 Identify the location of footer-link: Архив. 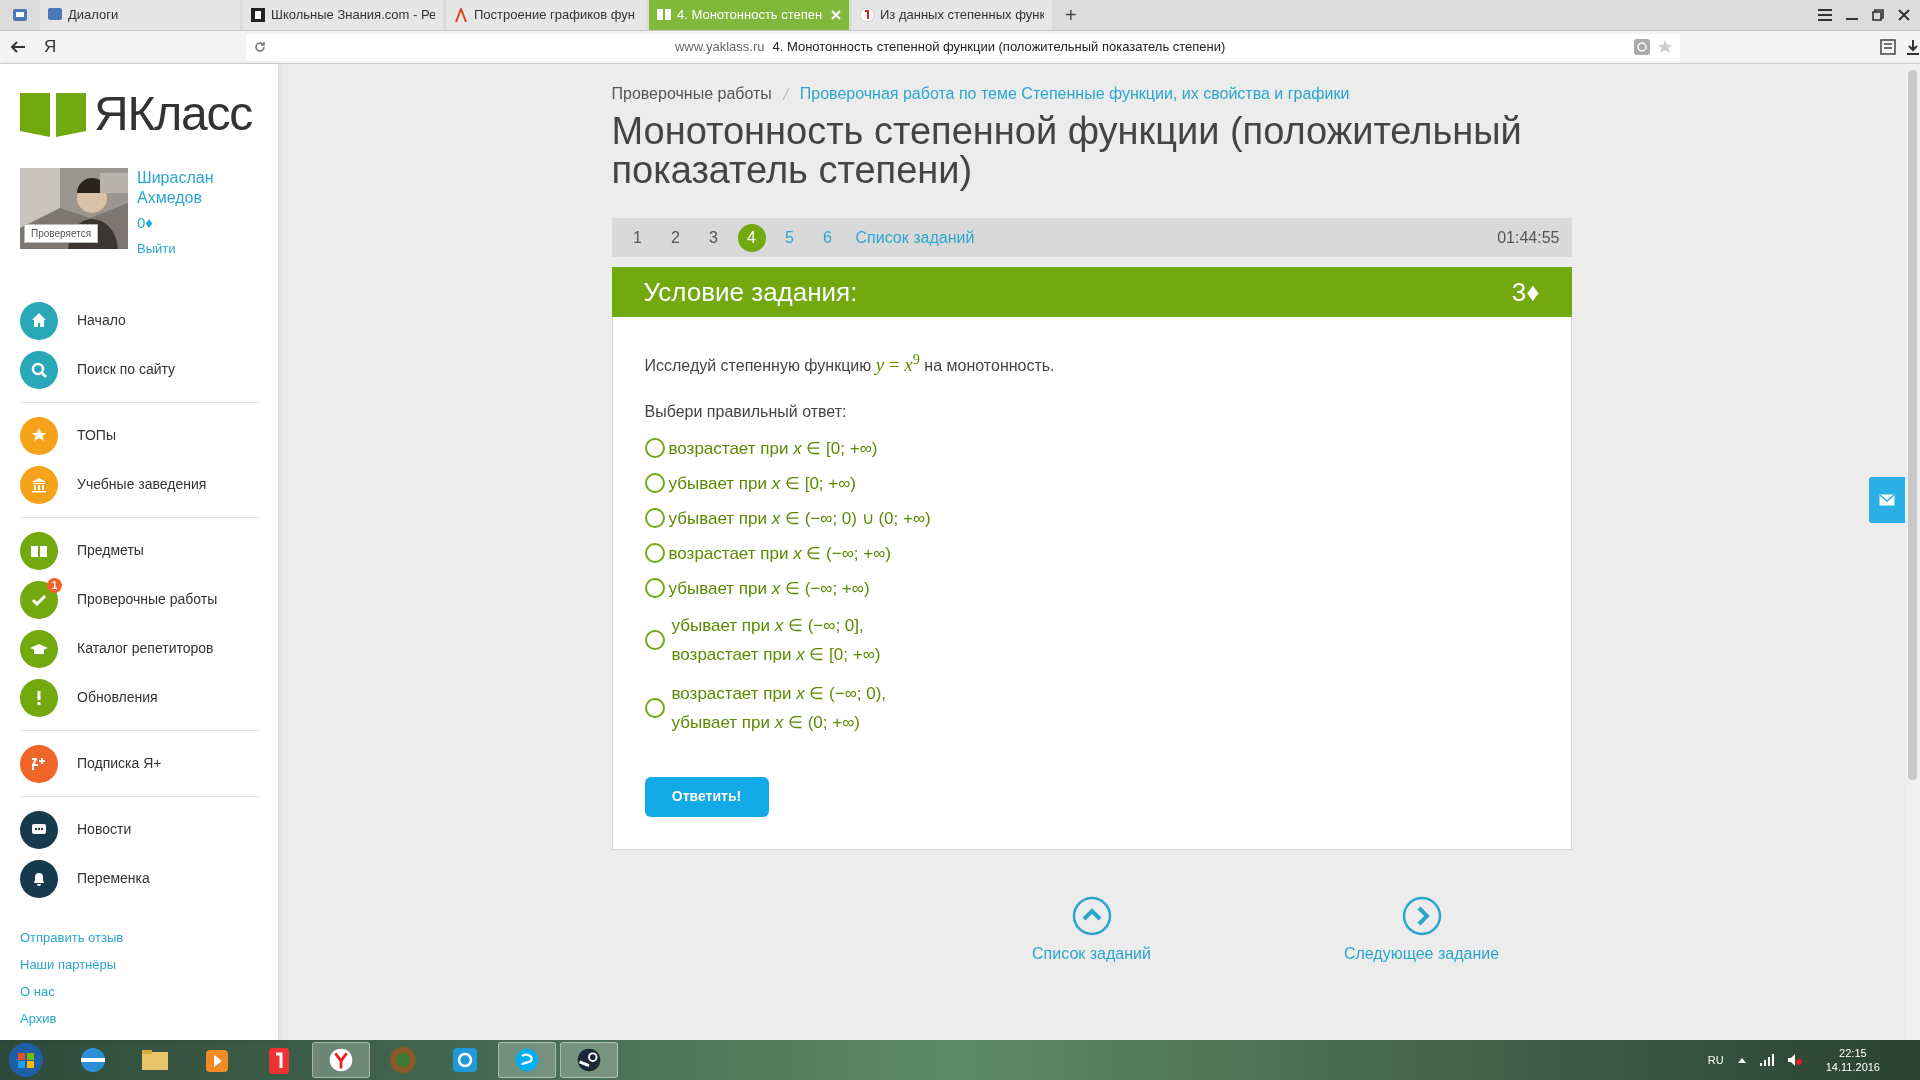
(139, 1019).